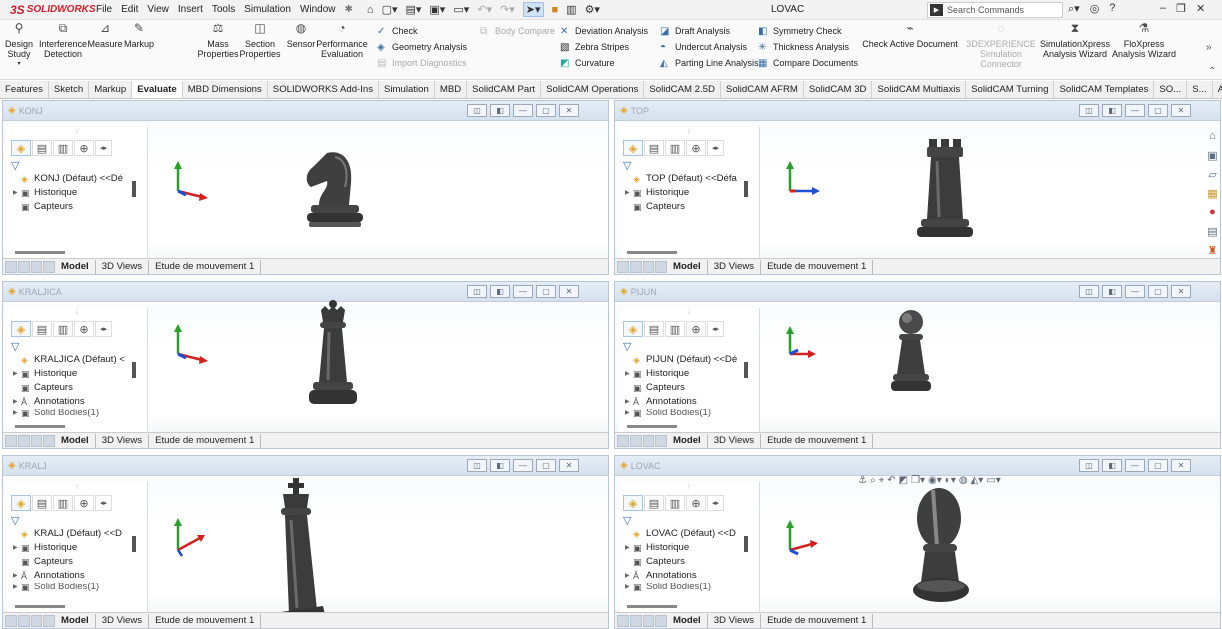 The width and height of the screenshot is (1222, 629). I want to click on check-active-document-button: ⌁ Check Active Document, so click(910, 35).